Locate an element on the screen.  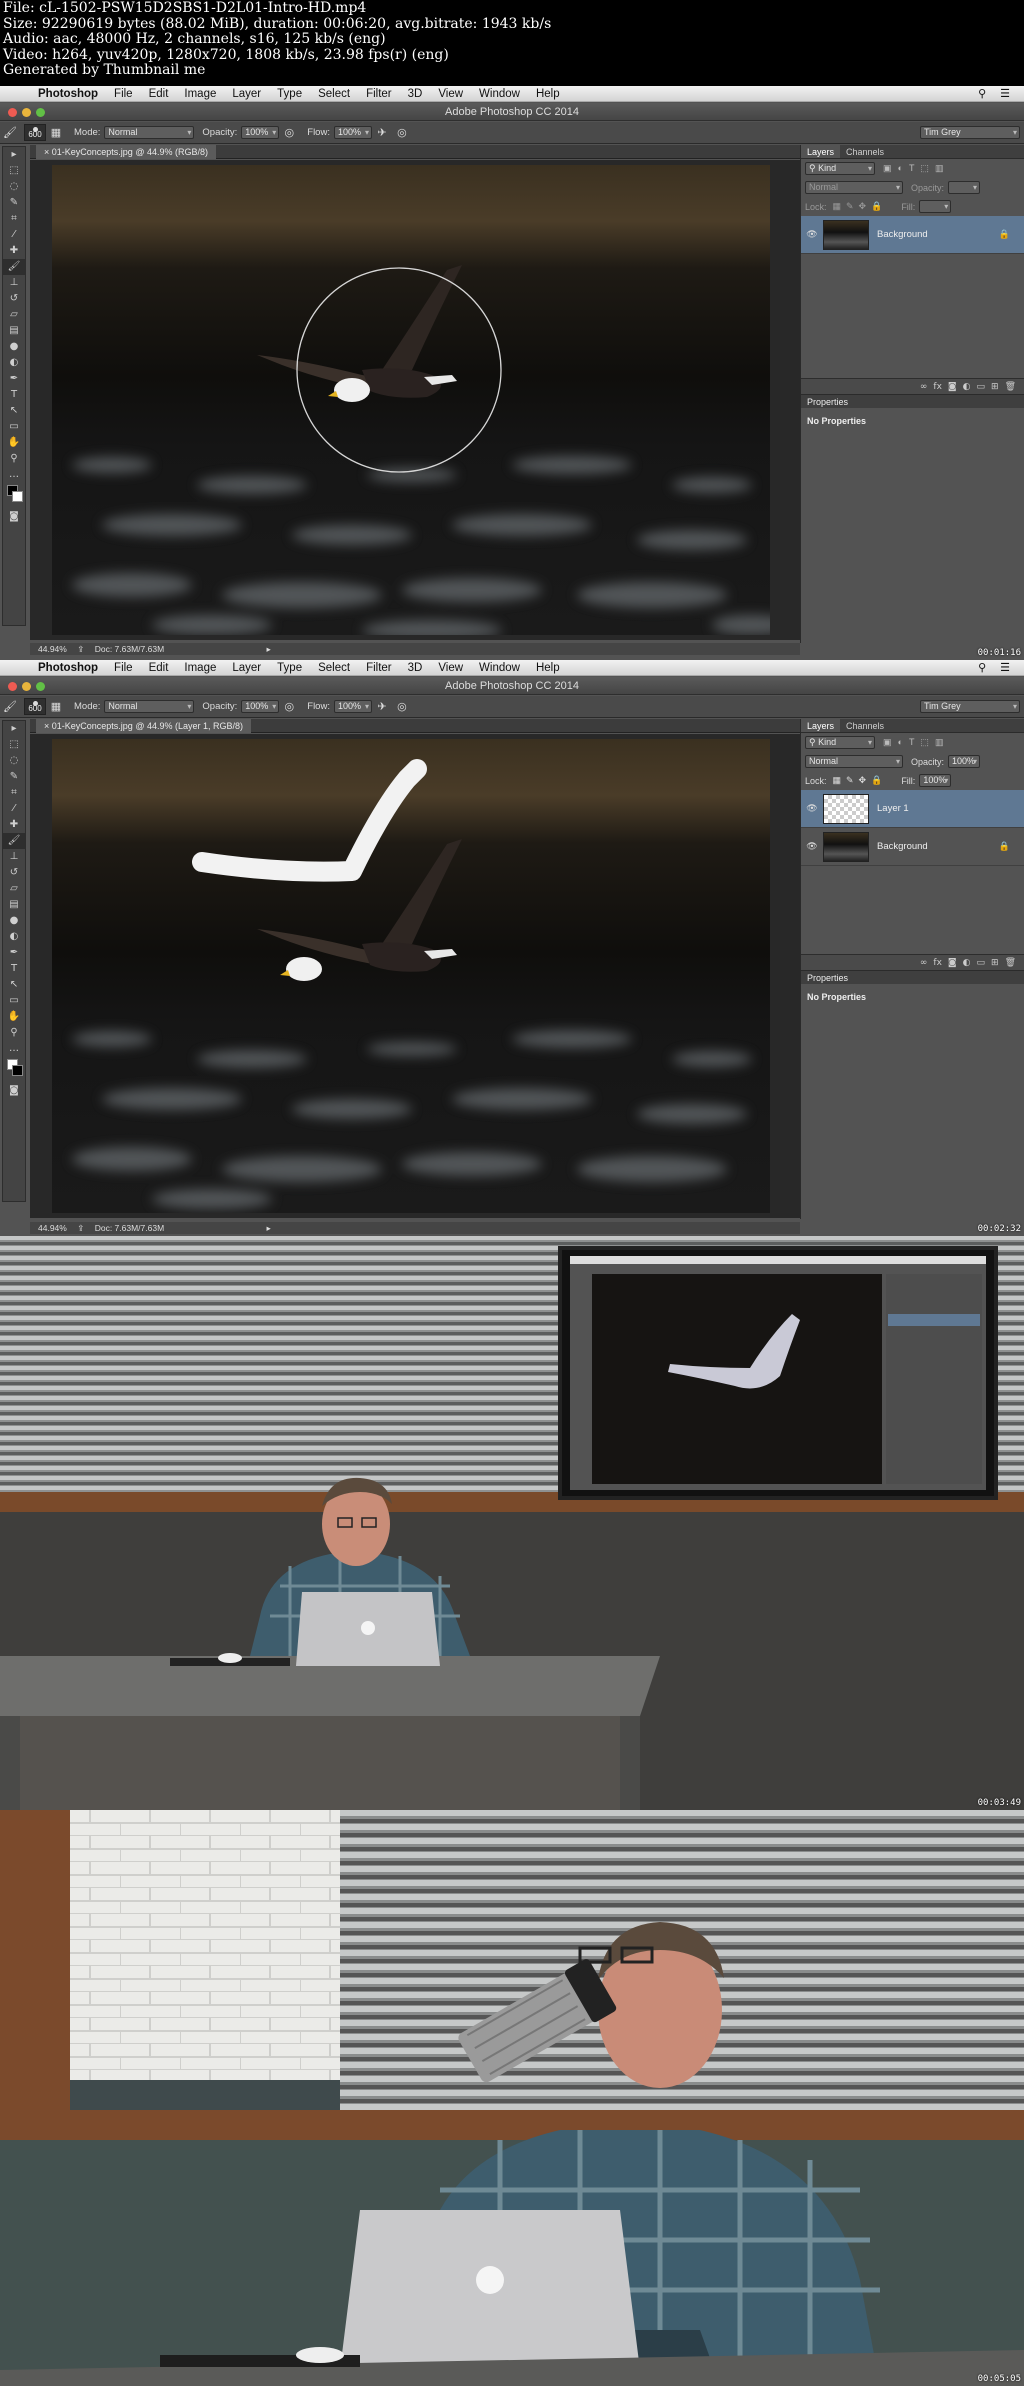
lasso-tool-icon: ◌ is located at coordinates (14, 187).